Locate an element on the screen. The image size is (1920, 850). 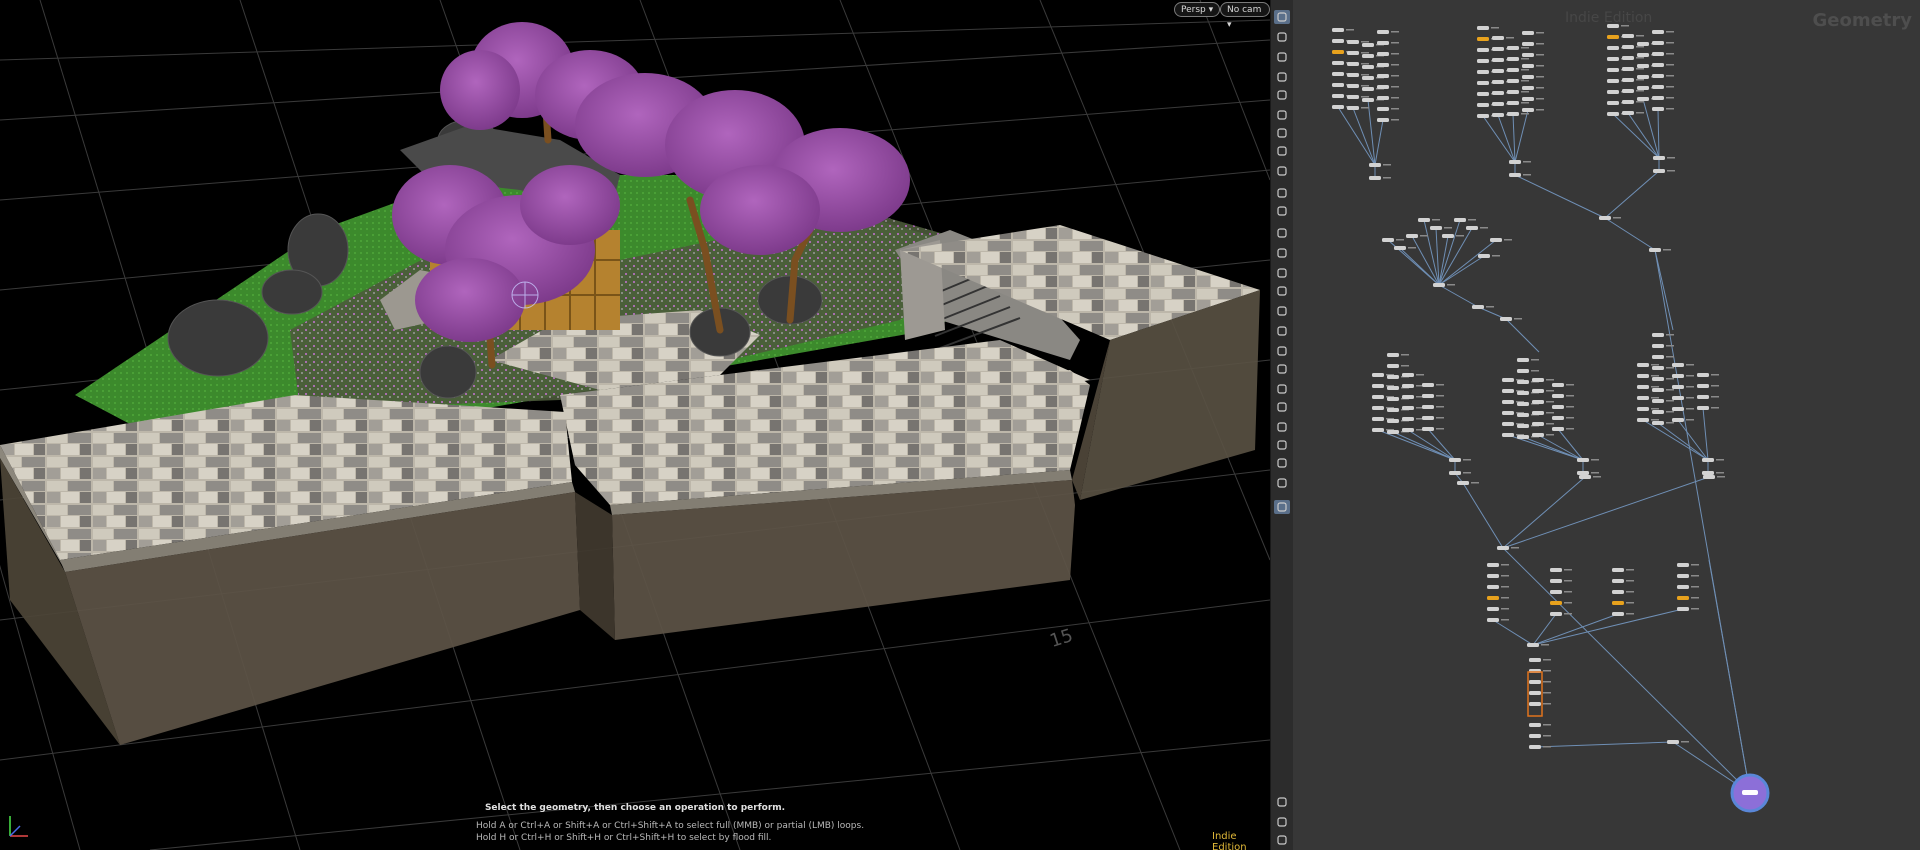
headlight-icon is located at coordinates (1282, 151).